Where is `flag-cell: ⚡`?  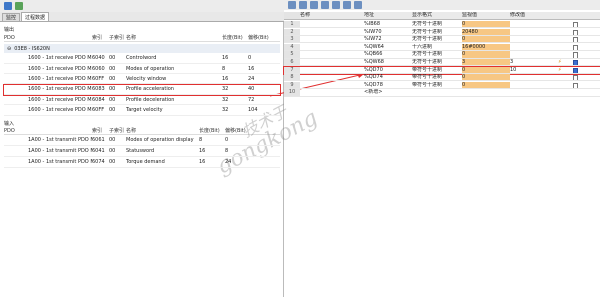
flag-cell: ⚡ is located at coordinates (564, 70).